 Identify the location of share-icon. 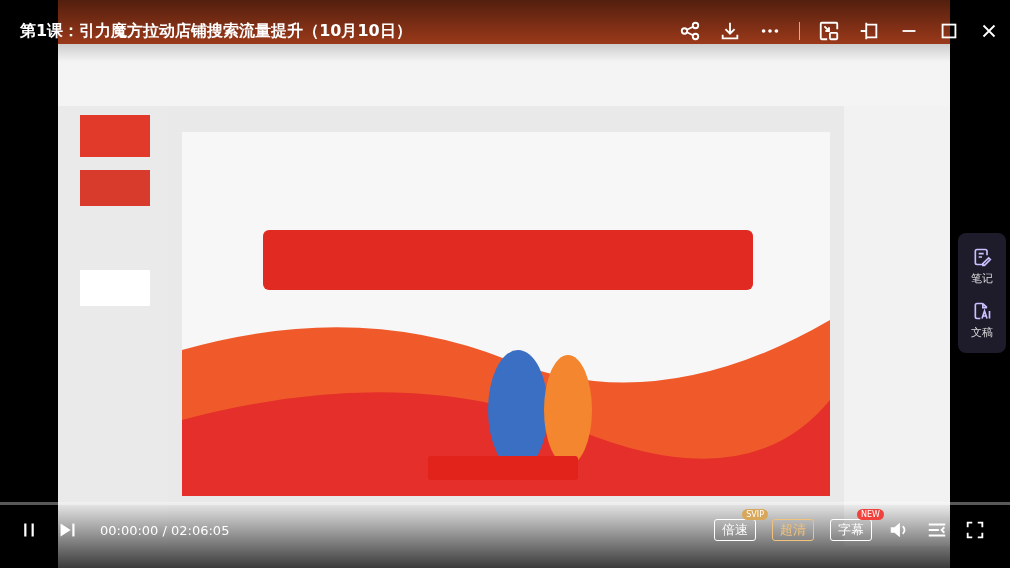
(690, 31).